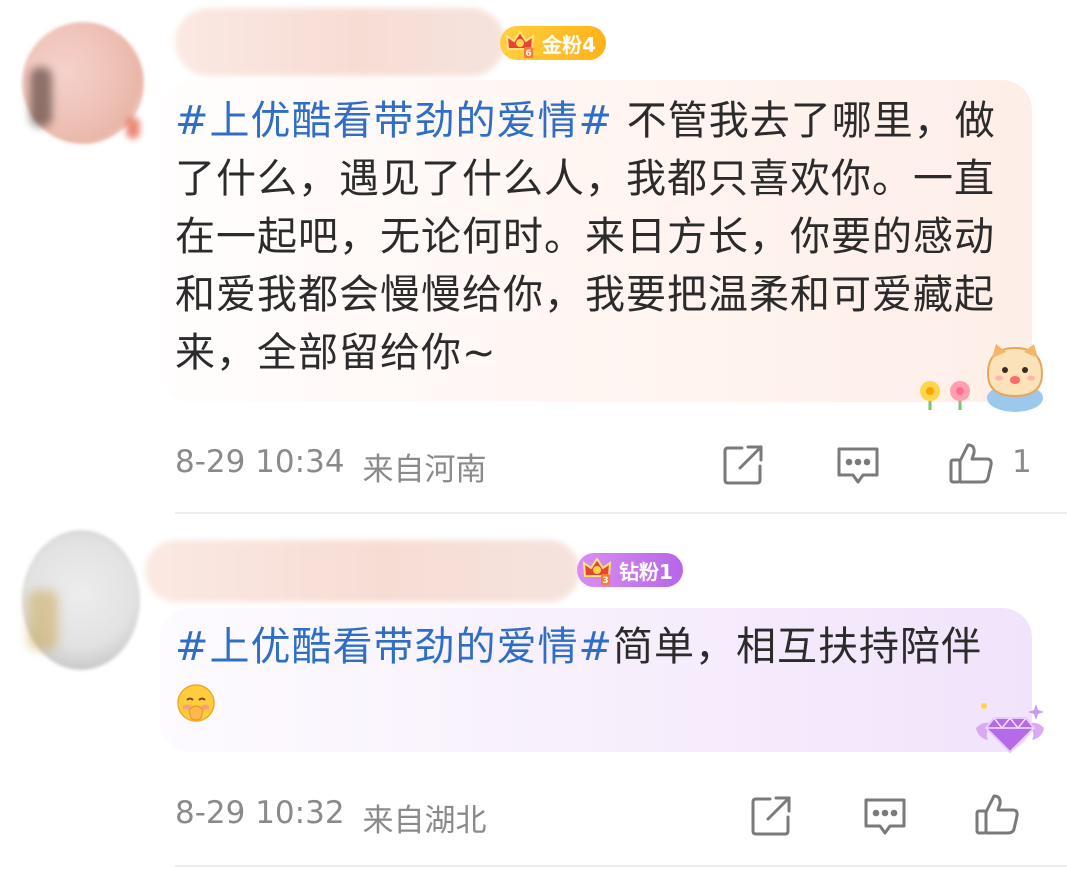  I want to click on comment-meta: 8-29 10:34 来自河南, so click(331, 466).